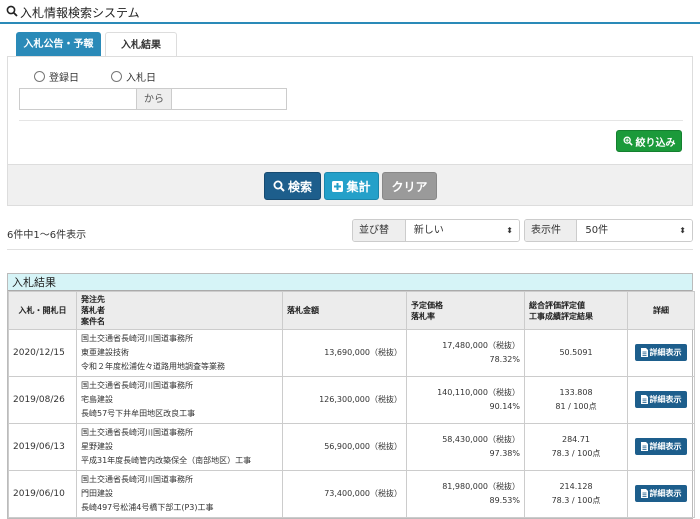 Image resolution: width=700 pixels, height=519 pixels. What do you see at coordinates (576, 392) in the screenshot?
I see `row-eval-score: 133.808` at bounding box center [576, 392].